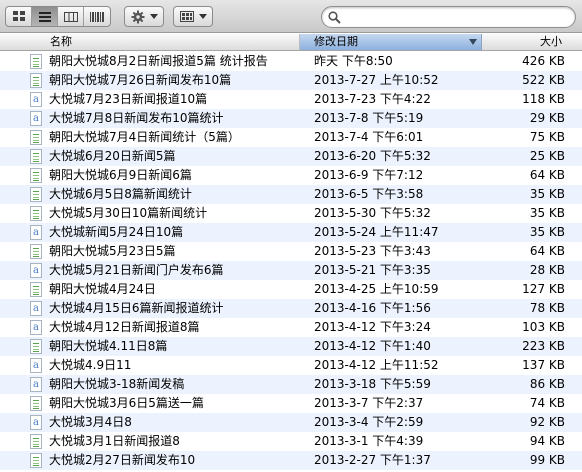  What do you see at coordinates (543, 346) in the screenshot?
I see `file-size: 223 KB` at bounding box center [543, 346].